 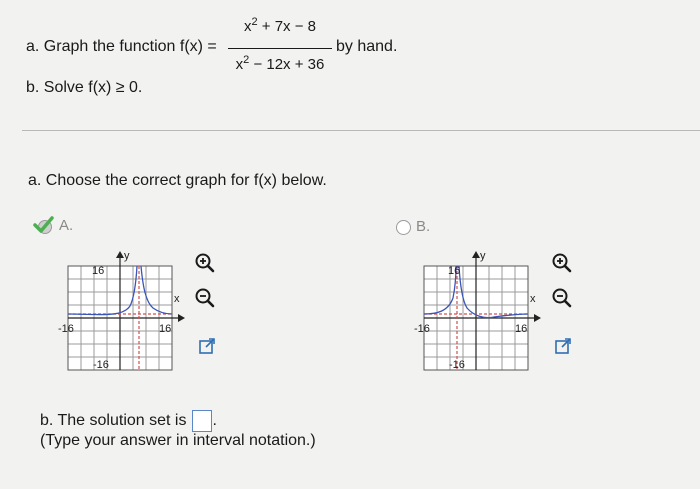 What do you see at coordinates (165, 329) in the screenshot?
I see `graph-a-xmax-label: 16` at bounding box center [165, 329].